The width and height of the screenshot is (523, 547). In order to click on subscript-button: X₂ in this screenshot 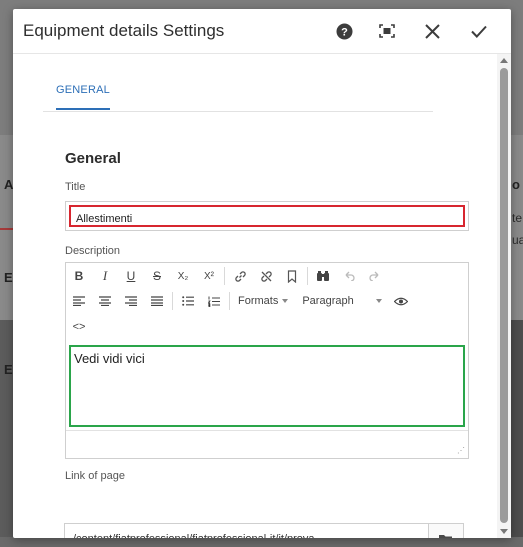, I will do `click(183, 276)`.